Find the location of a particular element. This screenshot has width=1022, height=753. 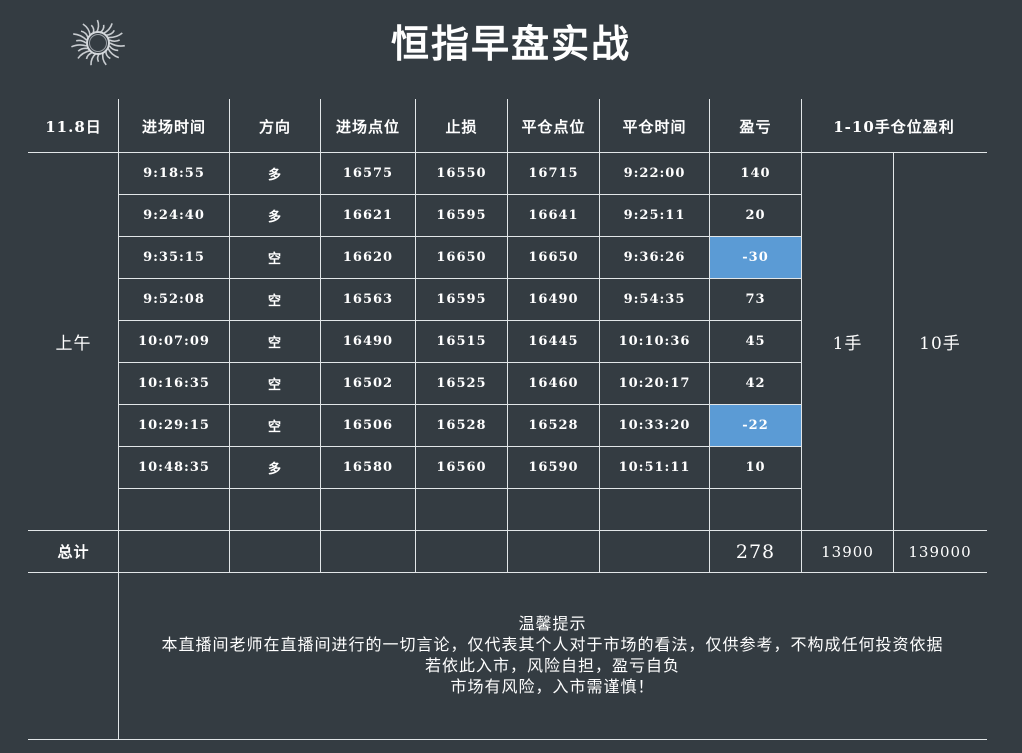

row-6-entry-time: 10:16:35 is located at coordinates (174, 383).